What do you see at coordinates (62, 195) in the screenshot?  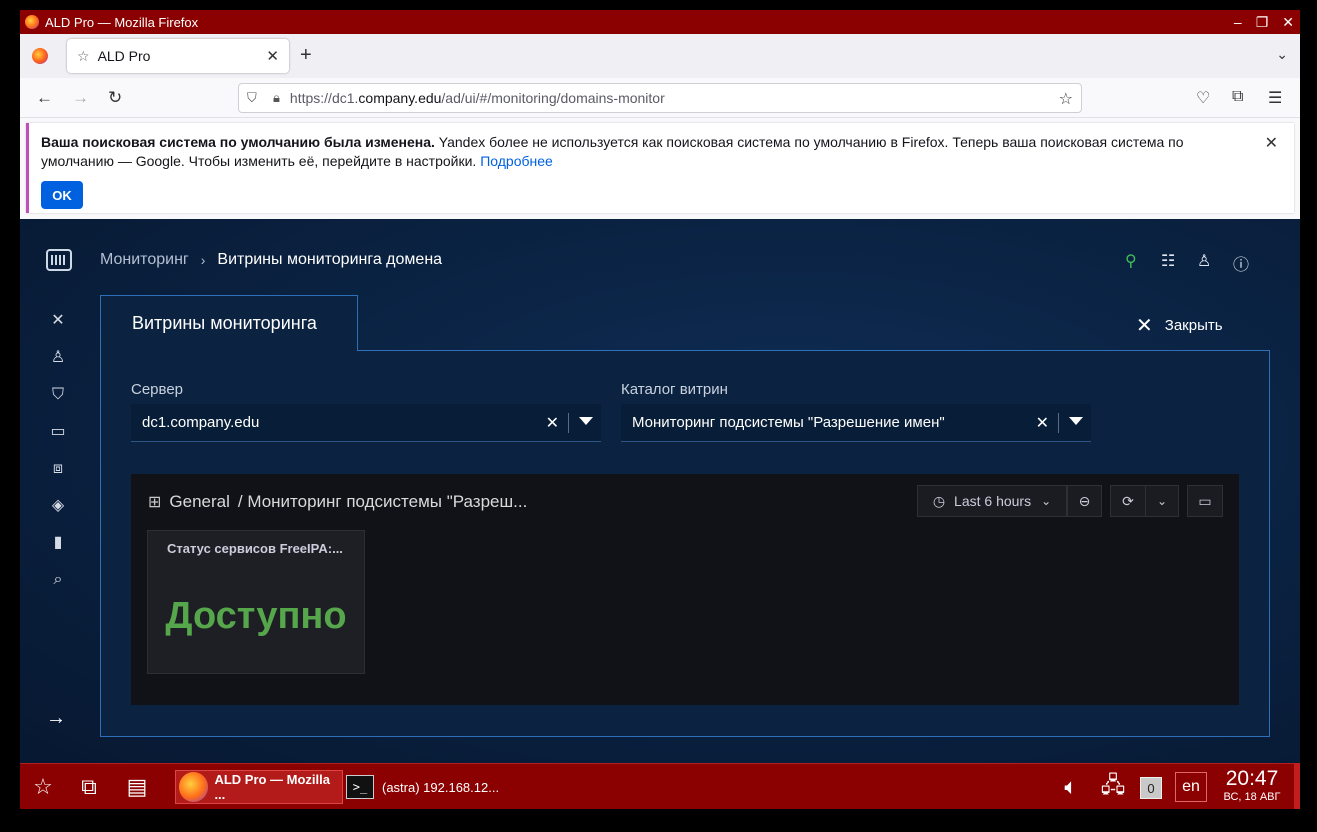 I see `ok-button: OK` at bounding box center [62, 195].